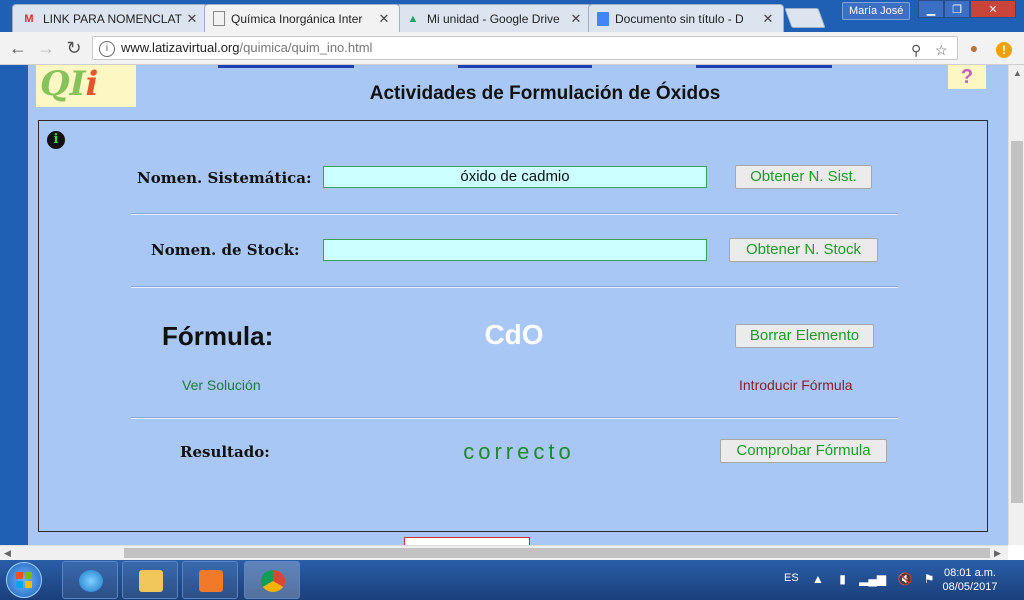 The width and height of the screenshot is (1024, 600). Describe the element at coordinates (791, 578) in the screenshot. I see `language-indicator: ES` at that location.